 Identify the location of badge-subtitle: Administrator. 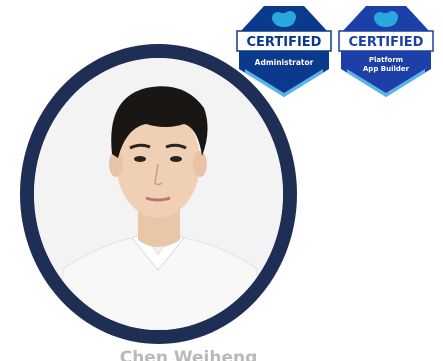
(284, 62).